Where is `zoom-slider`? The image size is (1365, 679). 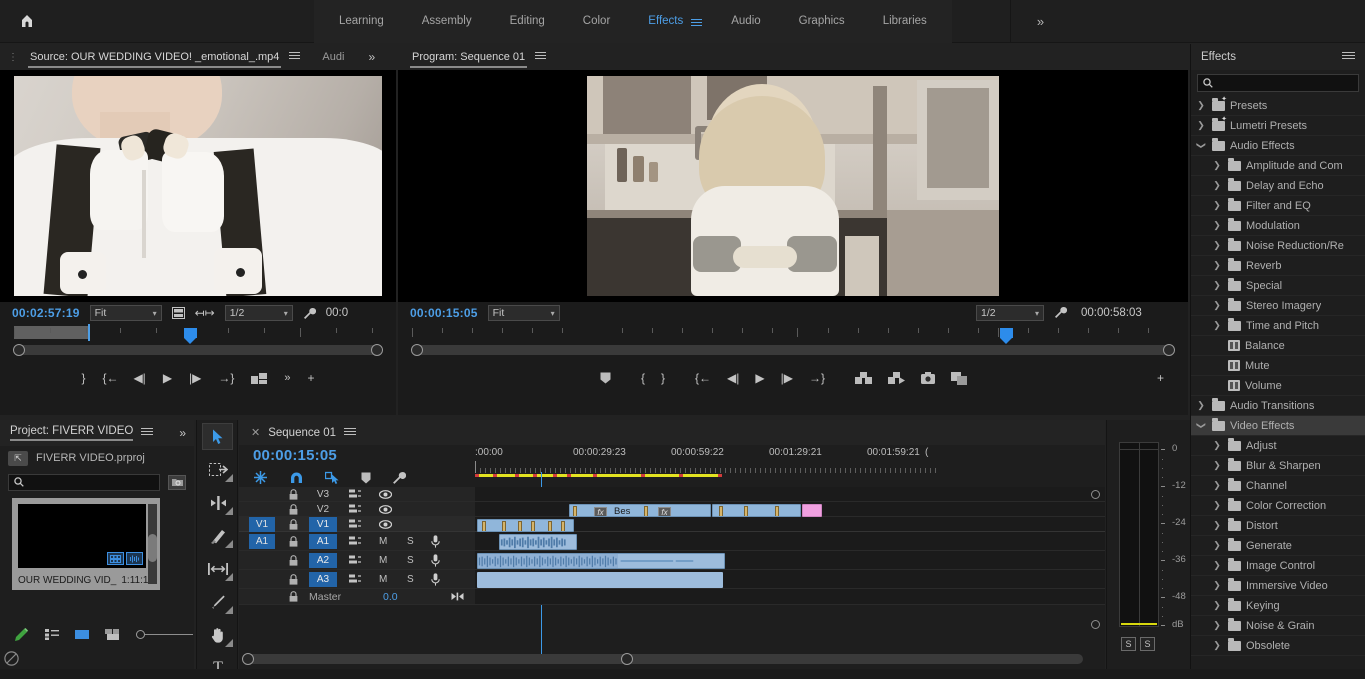 zoom-slider is located at coordinates (164, 634).